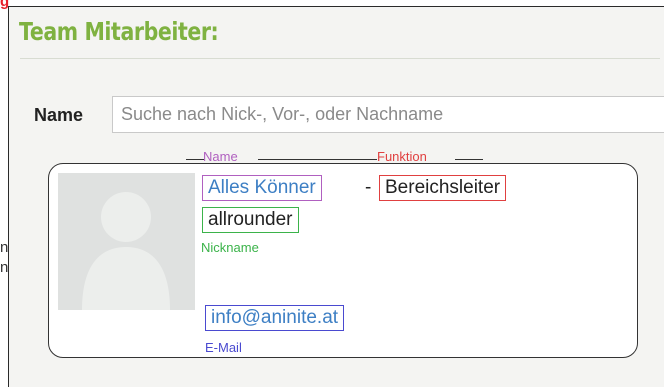 This screenshot has width=664, height=387. I want to click on section-title: Team Mitarbeiter:, so click(119, 31).